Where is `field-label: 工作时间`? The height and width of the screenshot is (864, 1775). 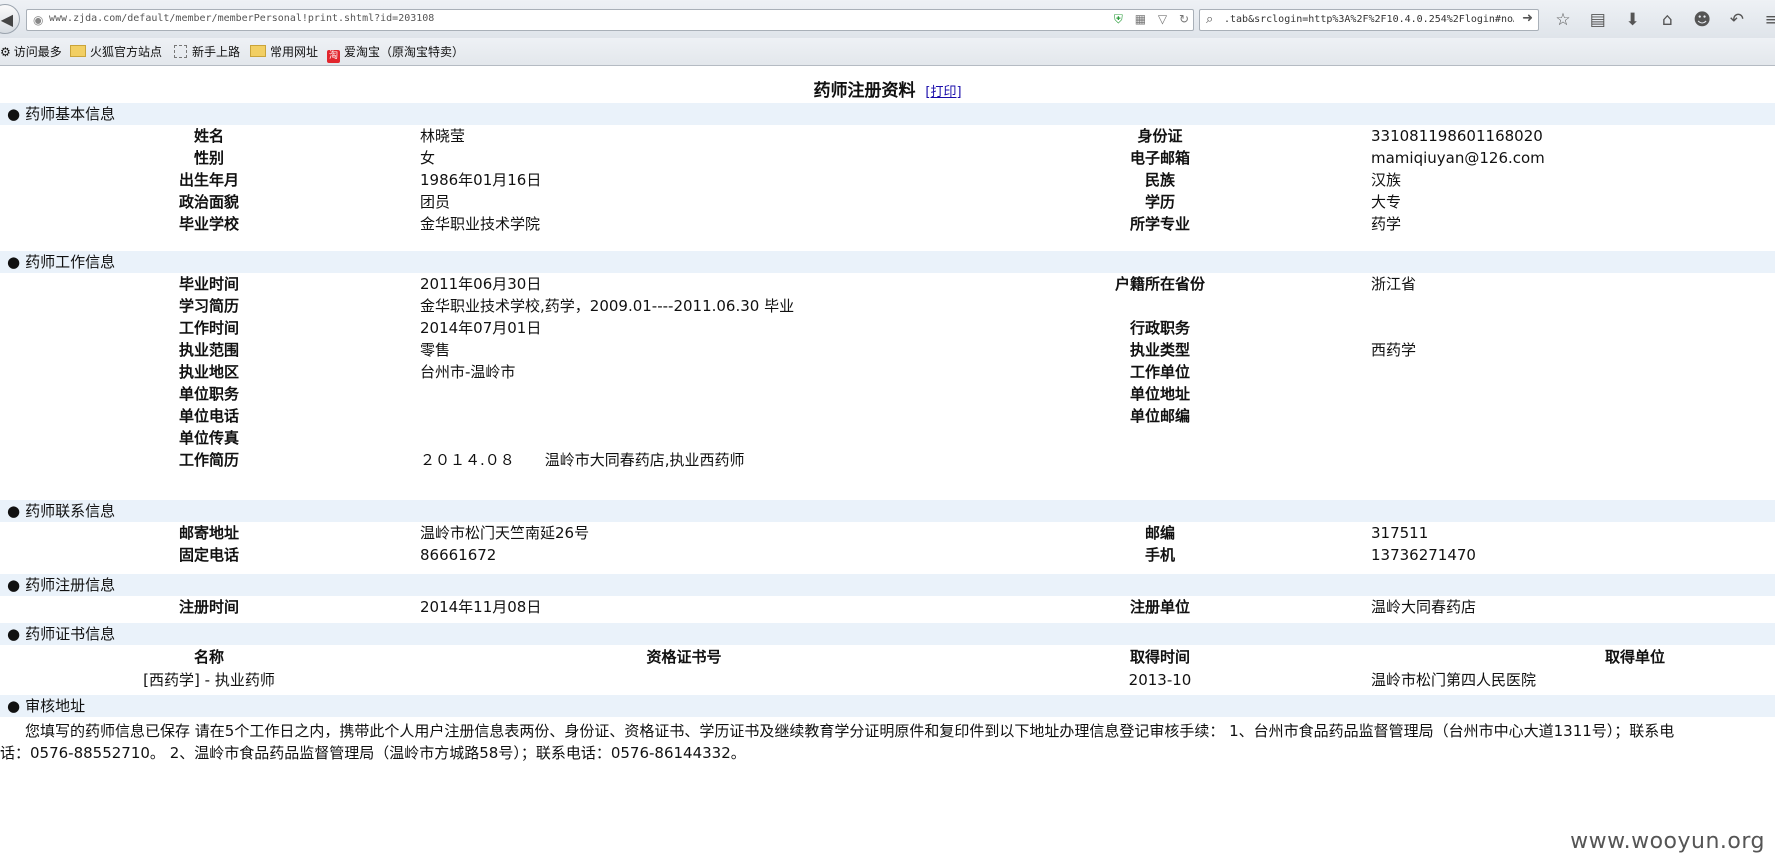 field-label: 工作时间 is located at coordinates (208, 328).